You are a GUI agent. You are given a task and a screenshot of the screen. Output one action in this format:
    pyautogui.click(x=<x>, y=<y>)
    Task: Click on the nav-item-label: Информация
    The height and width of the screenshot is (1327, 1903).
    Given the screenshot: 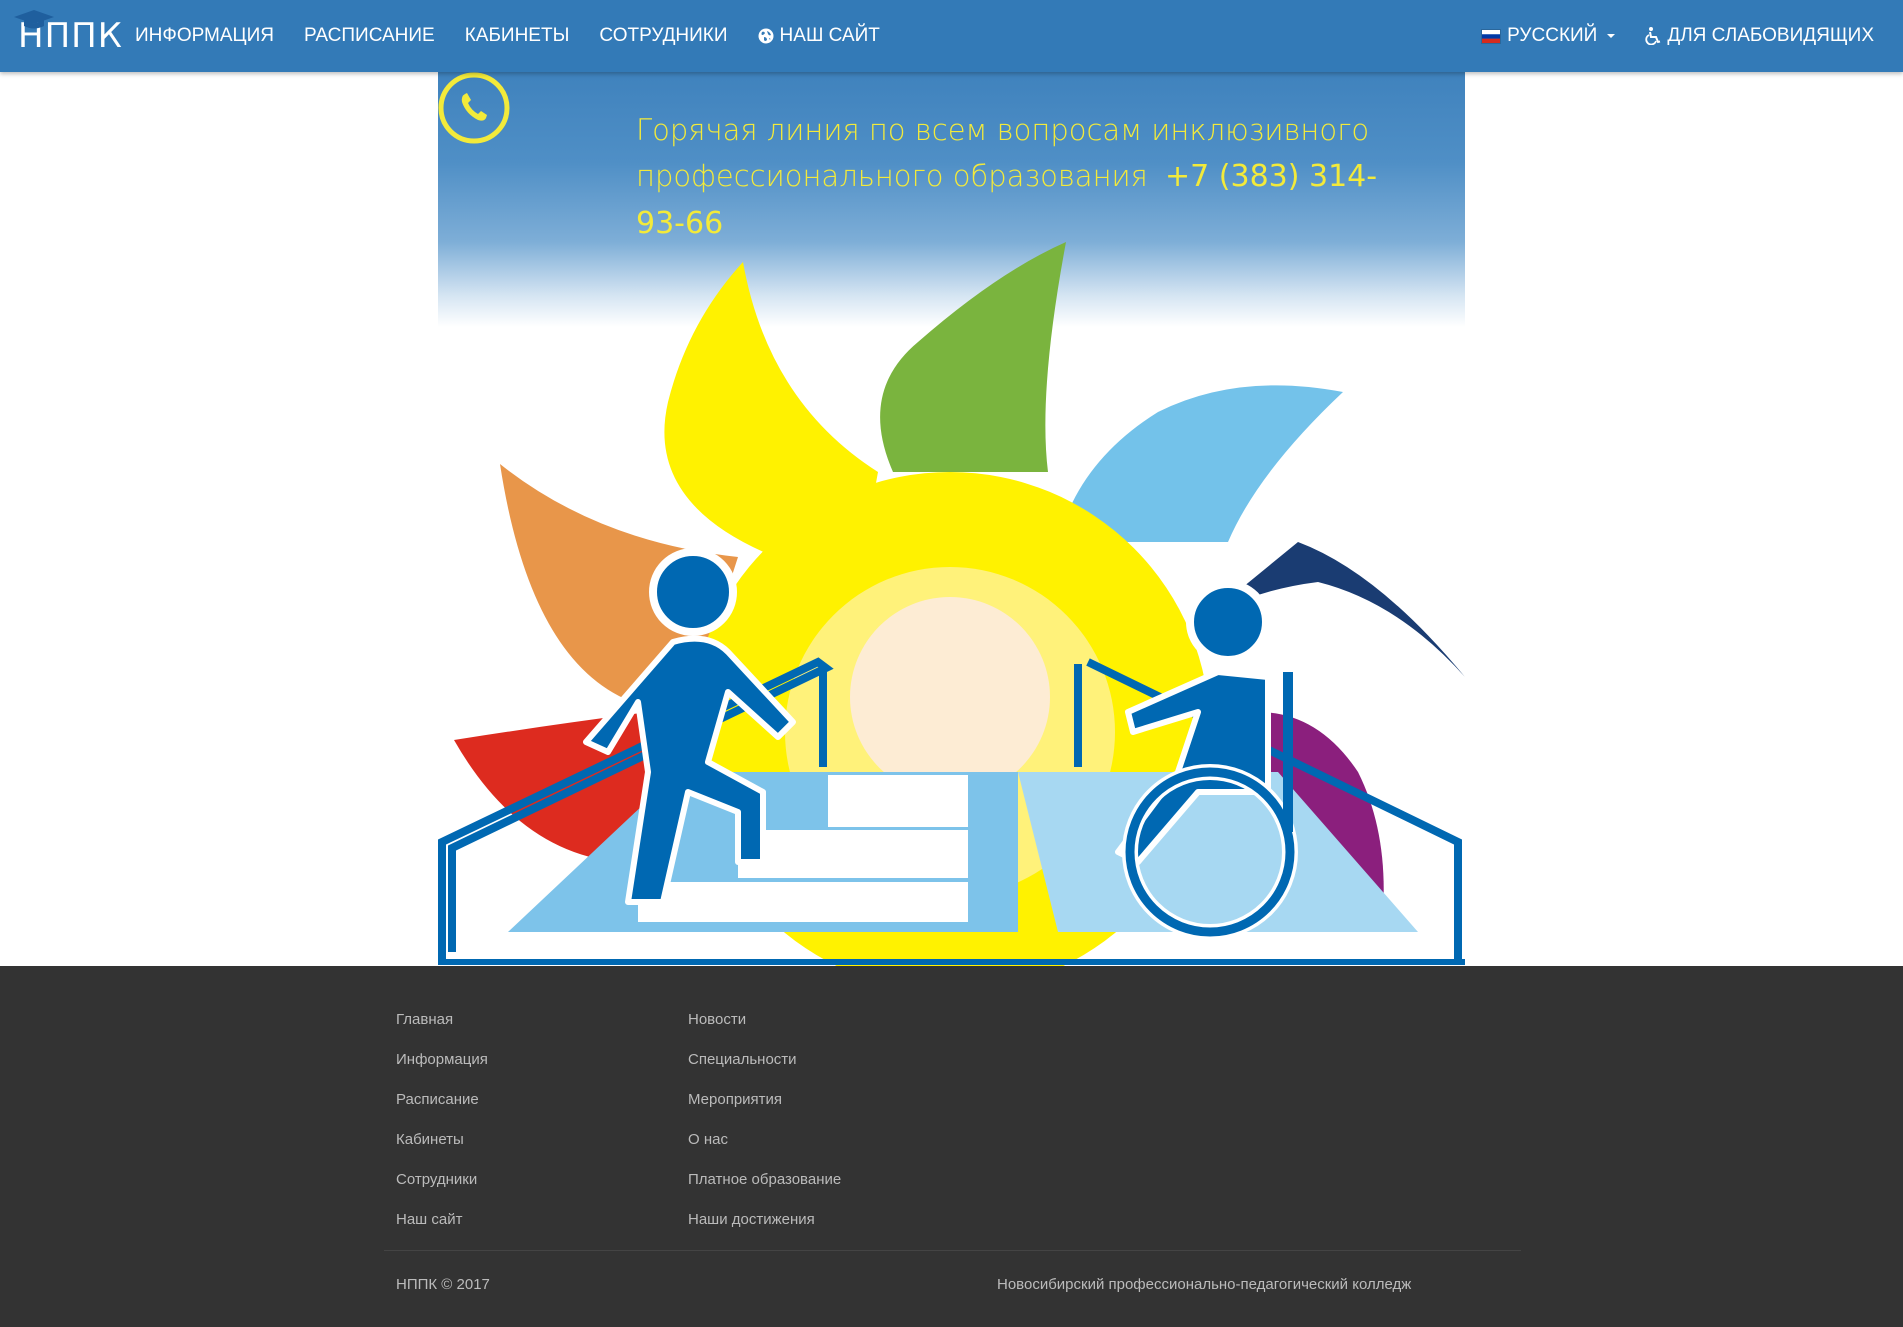 What is the action you would take?
    pyautogui.click(x=204, y=35)
    